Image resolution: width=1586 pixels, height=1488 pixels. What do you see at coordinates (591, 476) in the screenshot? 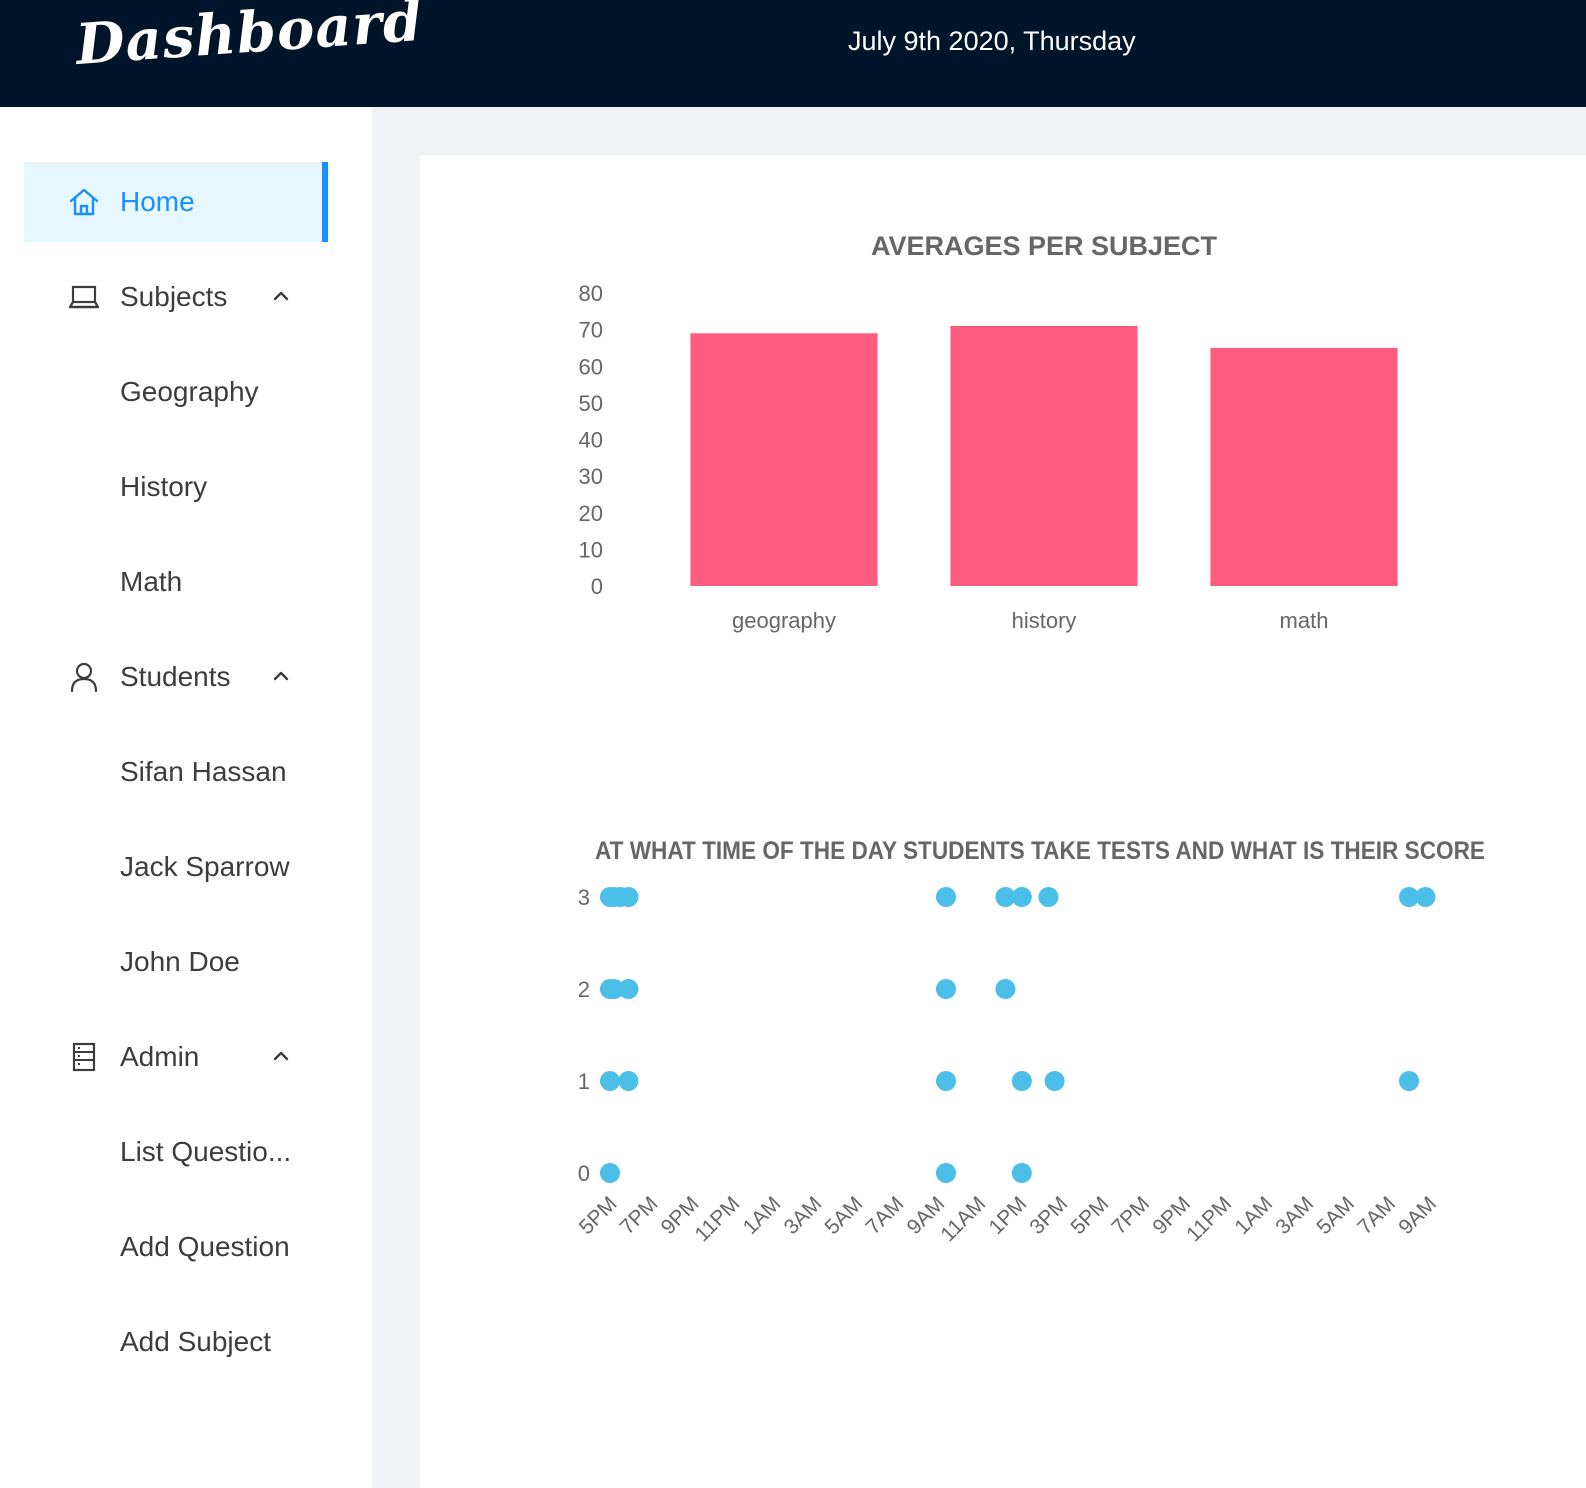
I see `y-tick-label: 30` at bounding box center [591, 476].